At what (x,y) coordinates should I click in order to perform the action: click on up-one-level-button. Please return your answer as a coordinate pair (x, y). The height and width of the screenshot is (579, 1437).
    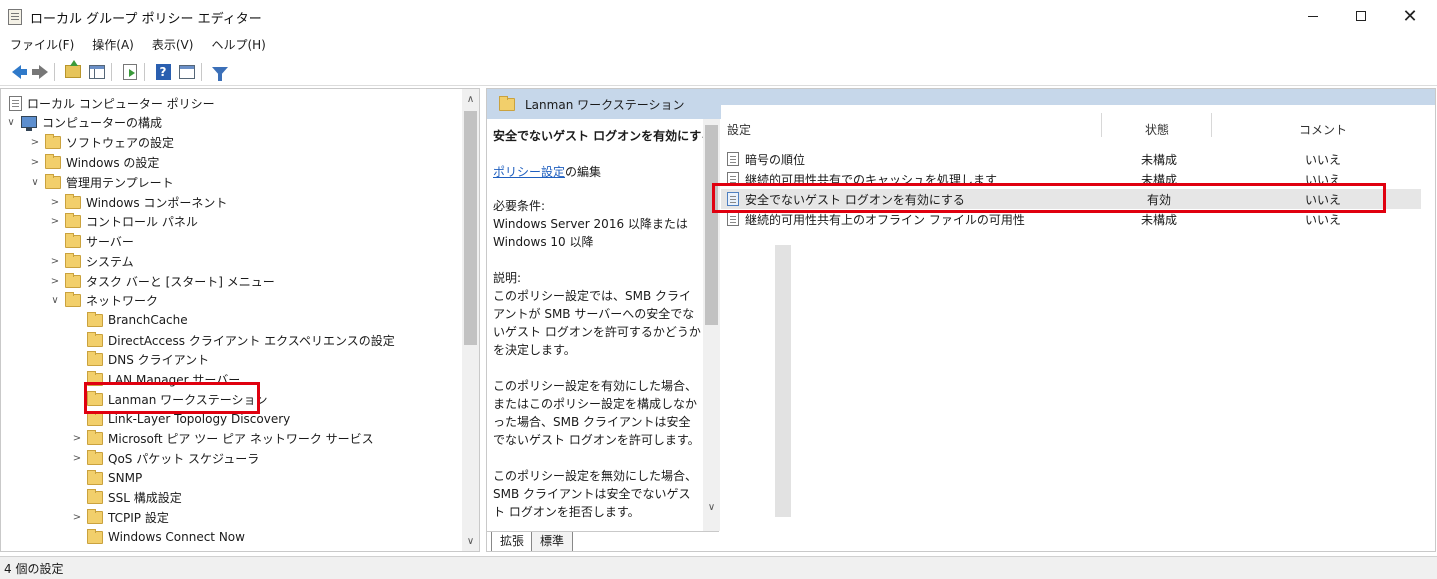
    Looking at the image, I should click on (73, 71).